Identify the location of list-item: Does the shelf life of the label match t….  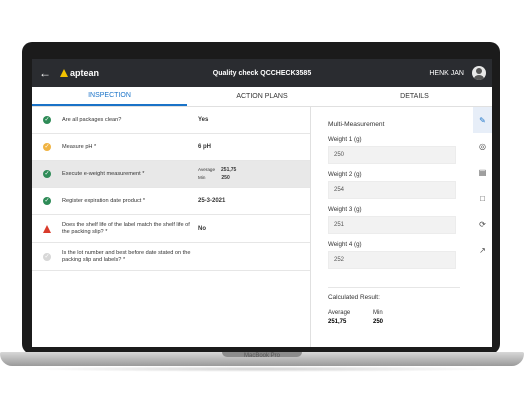
(171, 229).